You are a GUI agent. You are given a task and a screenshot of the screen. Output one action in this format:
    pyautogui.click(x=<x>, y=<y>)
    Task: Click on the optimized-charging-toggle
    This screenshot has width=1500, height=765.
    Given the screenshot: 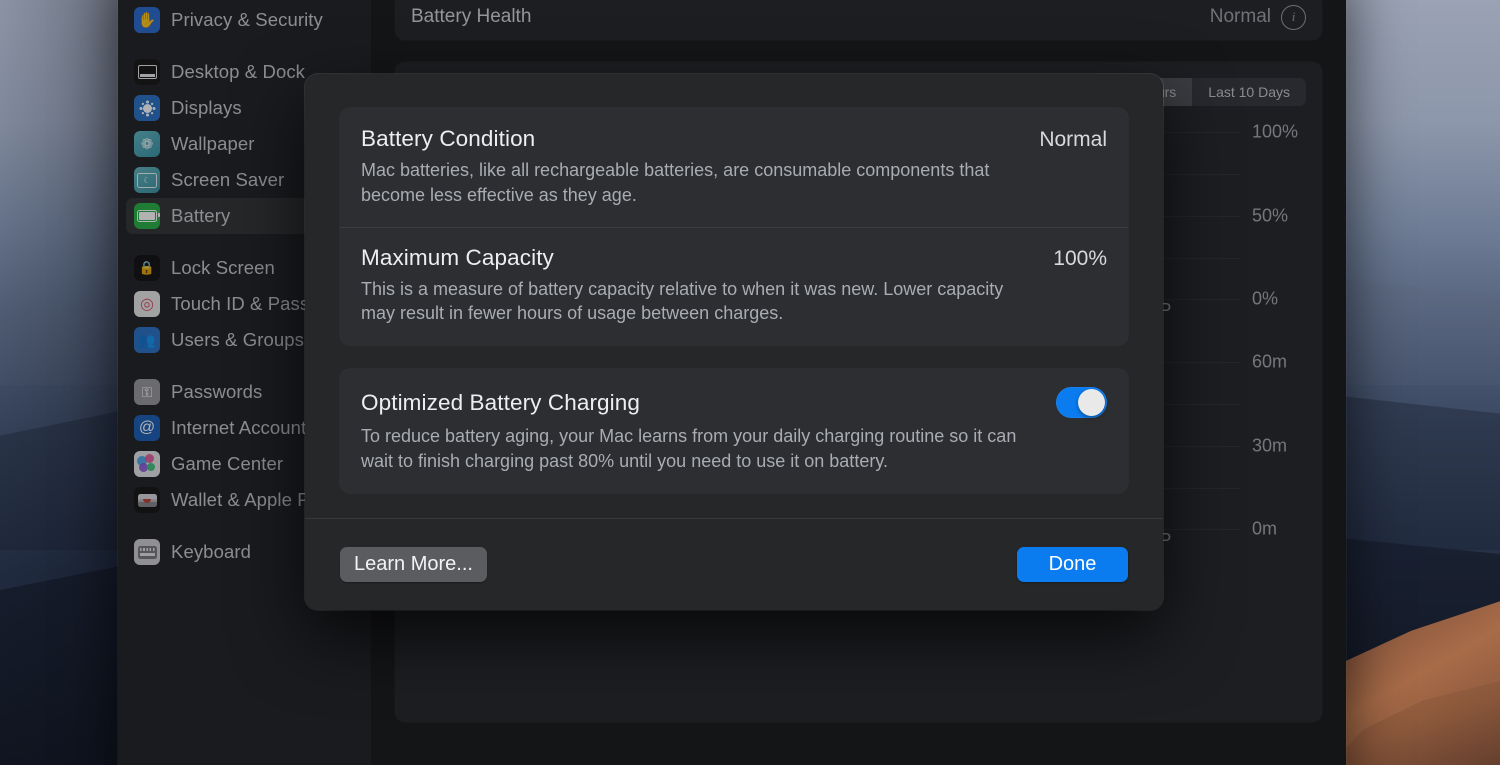 What is the action you would take?
    pyautogui.click(x=1081, y=403)
    